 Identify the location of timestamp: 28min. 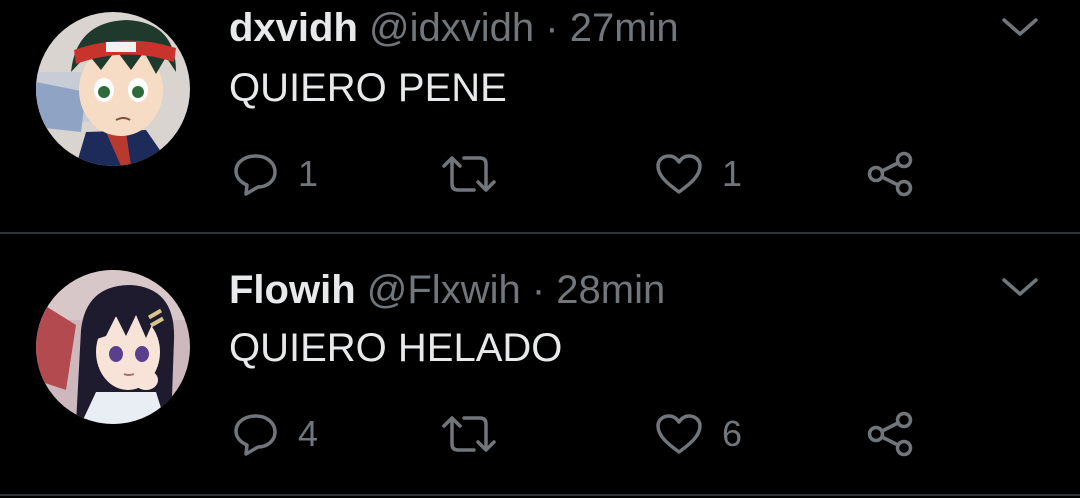
(610, 290).